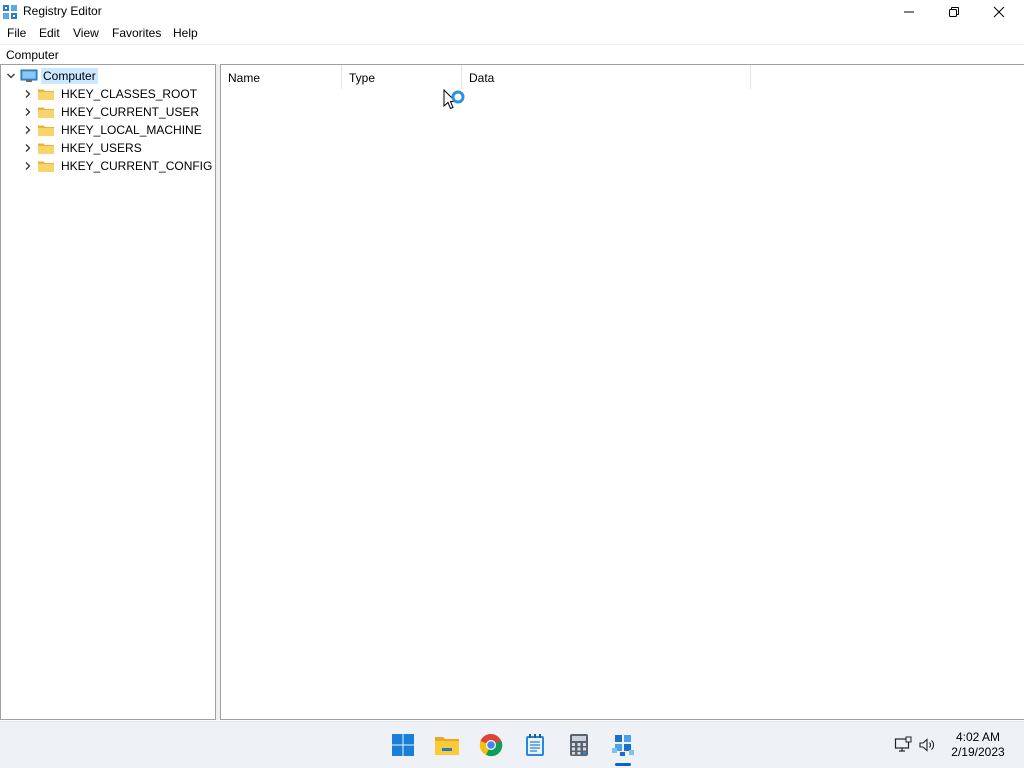 This screenshot has width=1024, height=768. I want to click on clock-date: 2/19/2023, so click(978, 752).